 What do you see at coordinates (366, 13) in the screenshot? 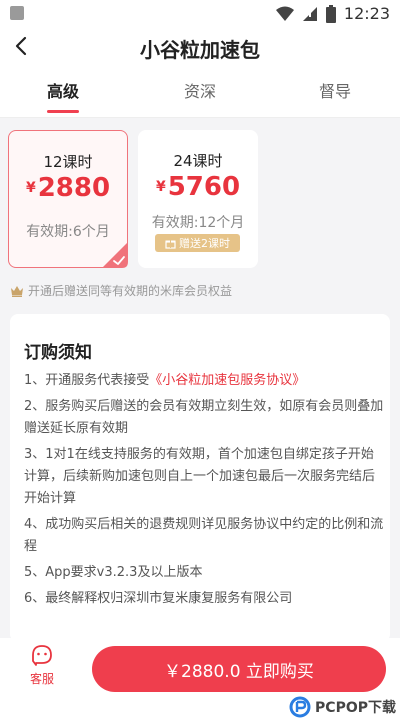
I see `status-time: 12:23` at bounding box center [366, 13].